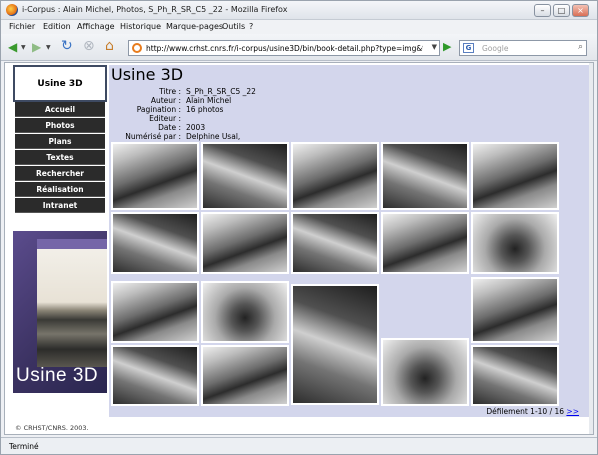 This screenshot has height=455, width=598. I want to click on page-title: Usine 3D, so click(147, 74).